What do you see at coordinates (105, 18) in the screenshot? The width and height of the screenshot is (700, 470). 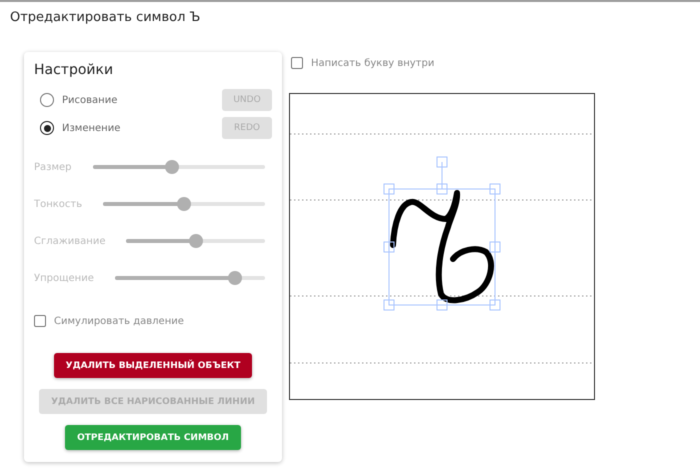 I see `window-title: Отредактировать символ Ъ` at bounding box center [105, 18].